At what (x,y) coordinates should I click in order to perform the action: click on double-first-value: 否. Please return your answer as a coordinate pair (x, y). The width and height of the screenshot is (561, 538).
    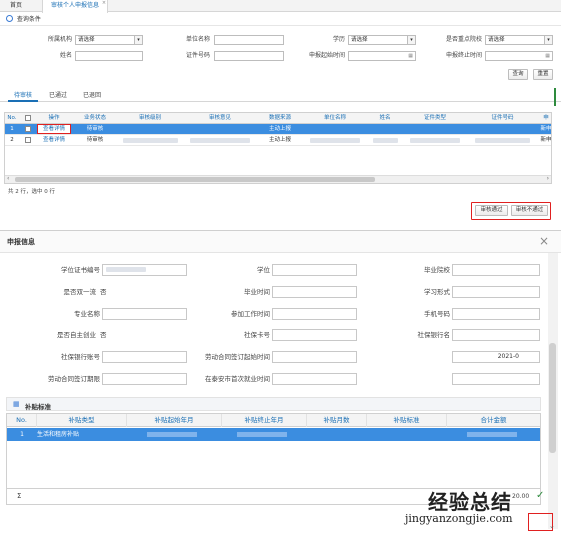
    Looking at the image, I should click on (103, 292).